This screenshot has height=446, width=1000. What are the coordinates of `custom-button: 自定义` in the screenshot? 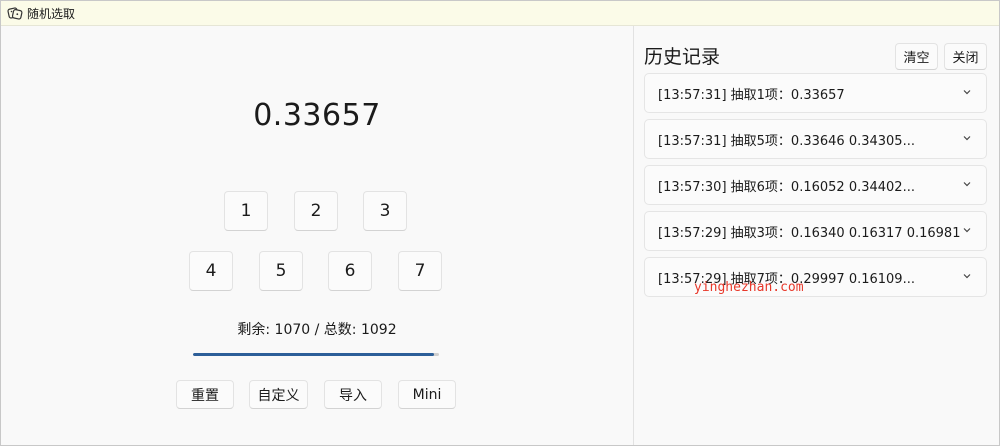 It's located at (278, 394).